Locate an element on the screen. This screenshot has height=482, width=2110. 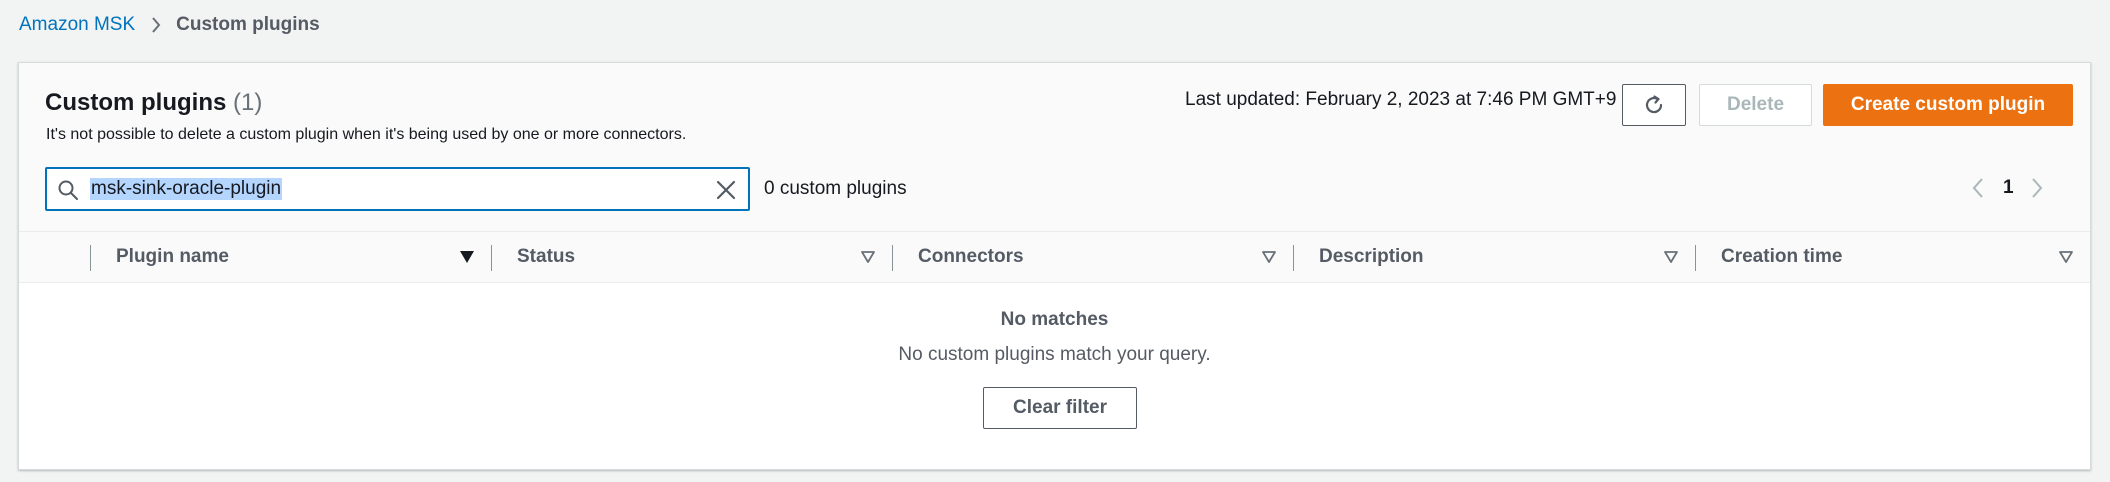
match-count: 0 custom plugins is located at coordinates (835, 188).